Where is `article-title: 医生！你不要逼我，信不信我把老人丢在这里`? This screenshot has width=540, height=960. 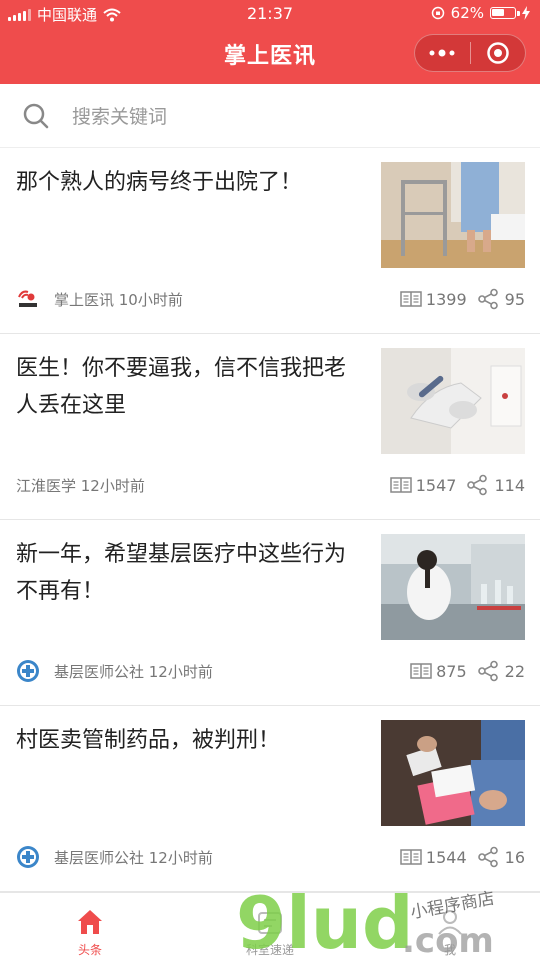
article-title: 医生！你不要逼我，信不信我把老人丢在这里 is located at coordinates (181, 387).